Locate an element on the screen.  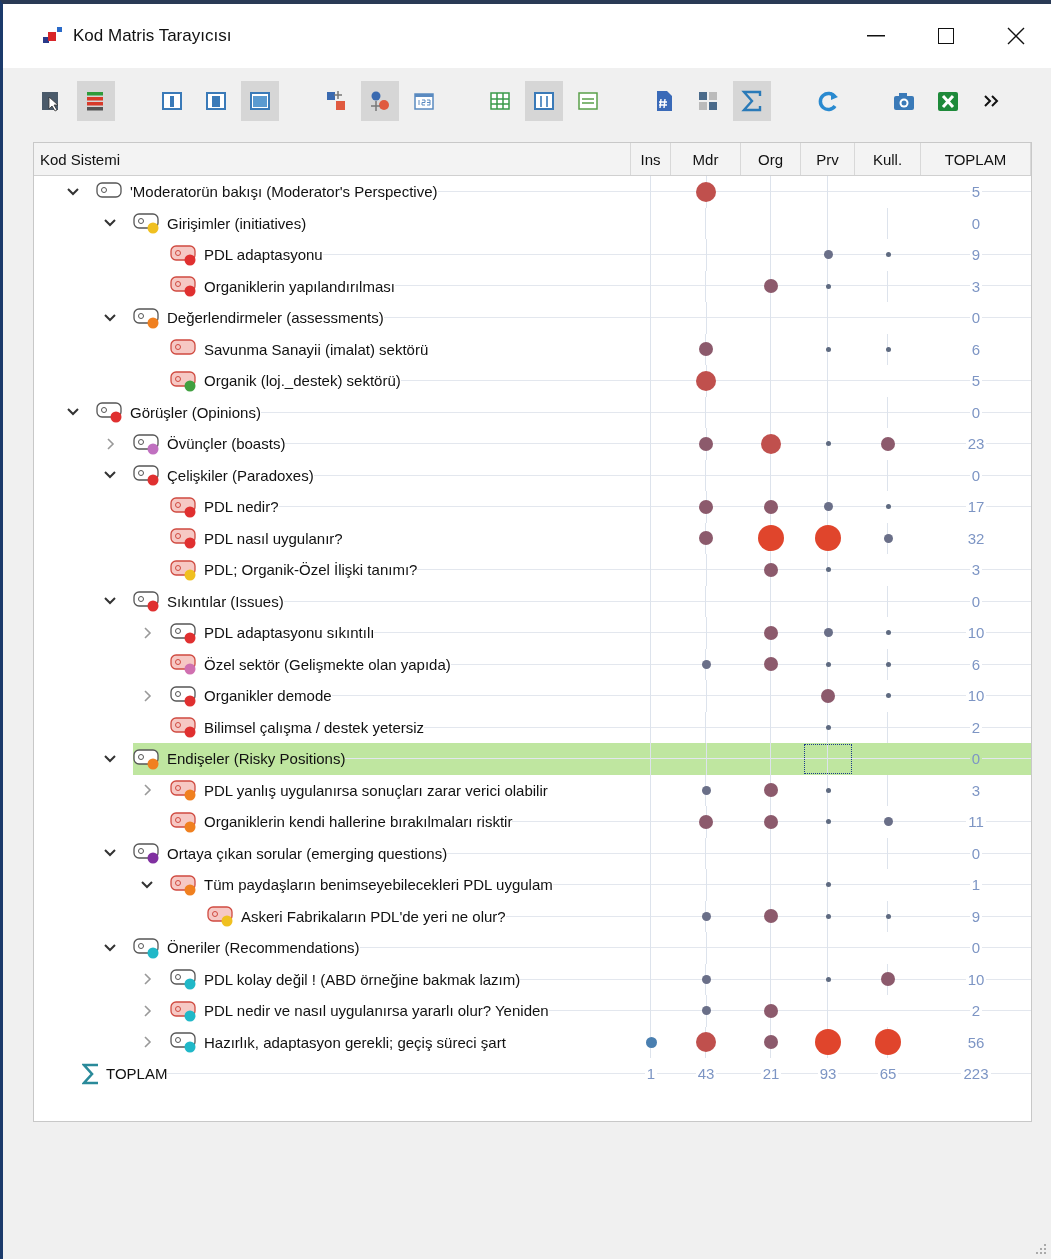
tree-row: Değerlendirmeler (assessments) 0 is located at coordinates (532, 318).